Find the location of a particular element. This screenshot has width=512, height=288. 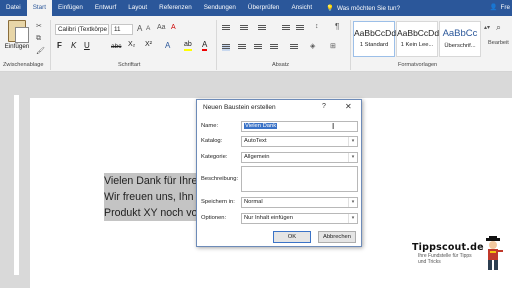

tab-design: Entwurf is located at coordinates (105, 8).